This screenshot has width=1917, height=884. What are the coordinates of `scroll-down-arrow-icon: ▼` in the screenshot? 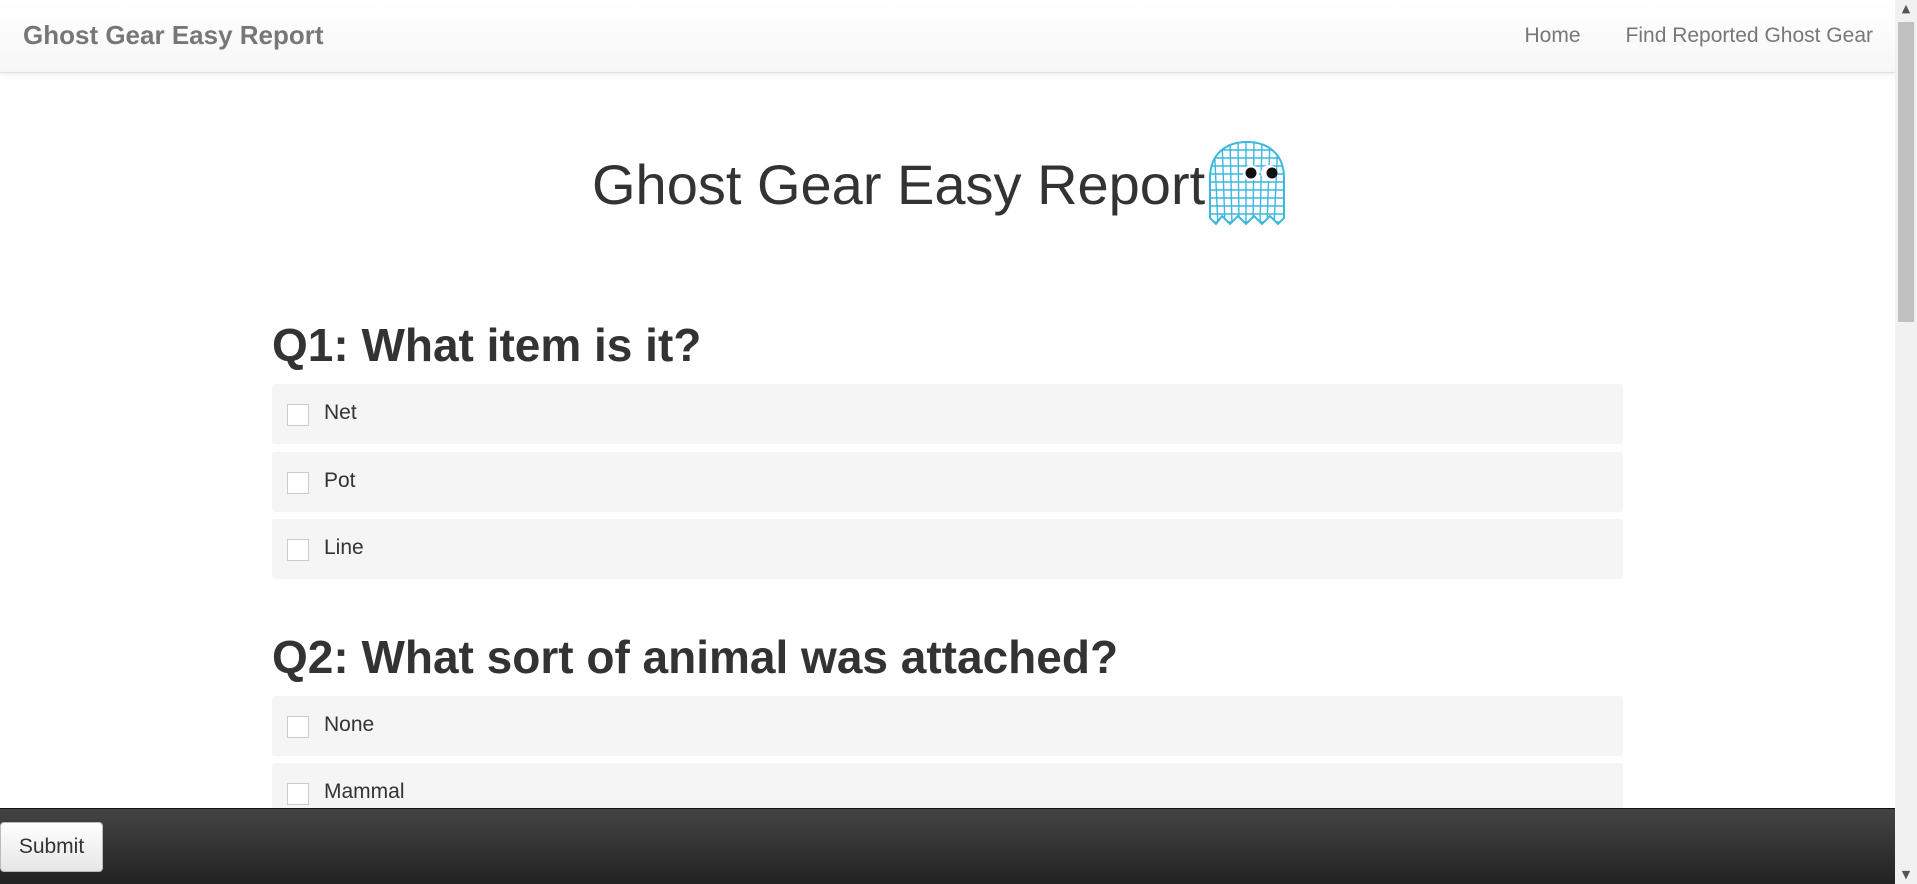 It's located at (1906, 875).